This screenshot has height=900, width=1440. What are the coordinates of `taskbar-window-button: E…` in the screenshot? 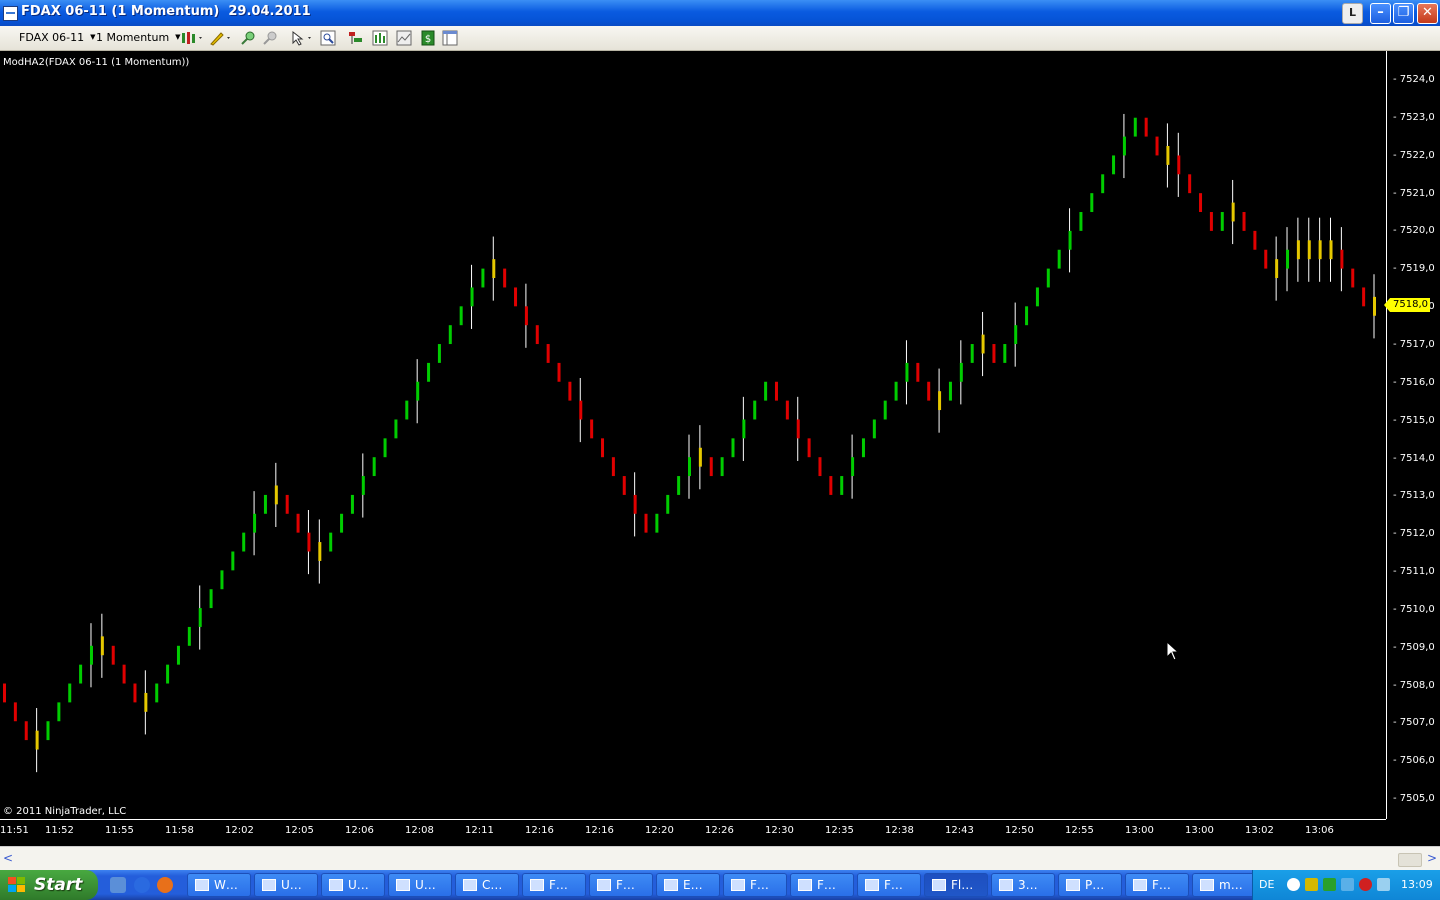 It's located at (688, 885).